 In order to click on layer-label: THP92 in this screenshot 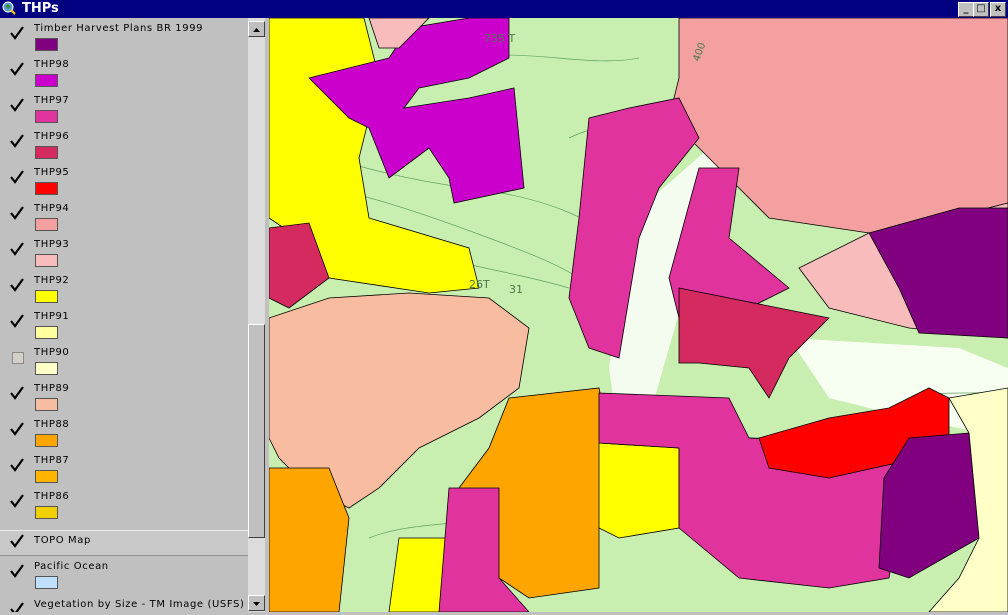, I will do `click(52, 280)`.